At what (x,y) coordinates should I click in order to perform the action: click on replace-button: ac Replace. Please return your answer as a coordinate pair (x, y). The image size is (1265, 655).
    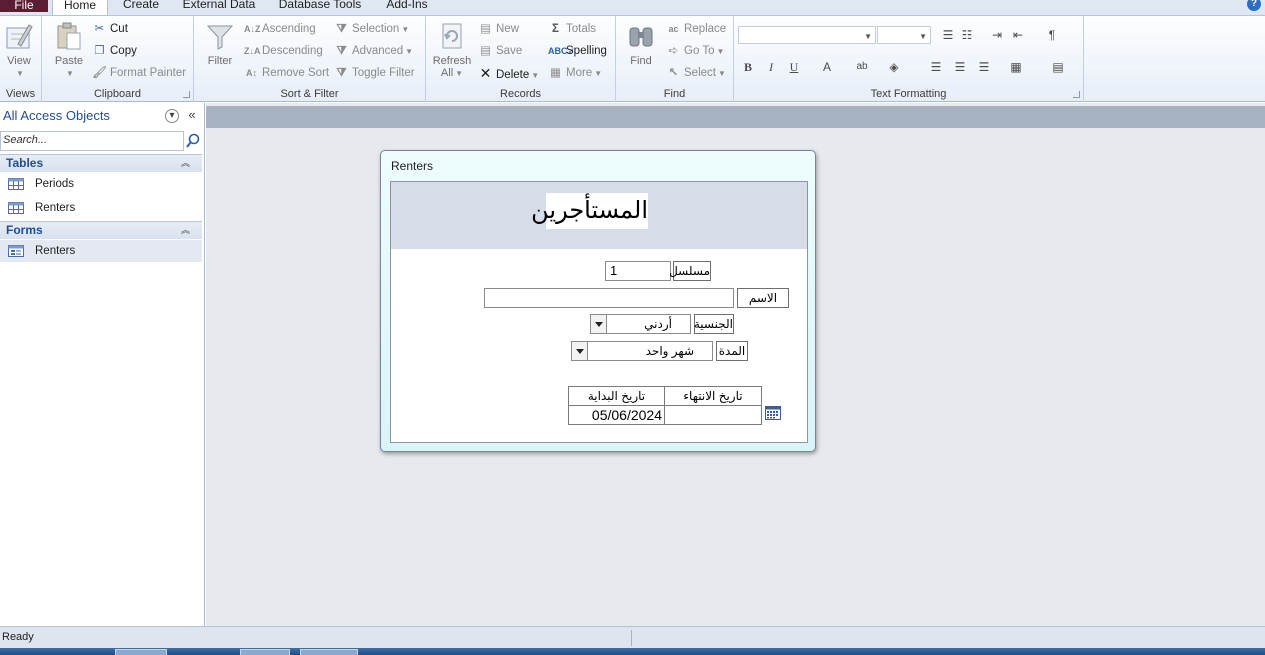
    Looking at the image, I should click on (696, 29).